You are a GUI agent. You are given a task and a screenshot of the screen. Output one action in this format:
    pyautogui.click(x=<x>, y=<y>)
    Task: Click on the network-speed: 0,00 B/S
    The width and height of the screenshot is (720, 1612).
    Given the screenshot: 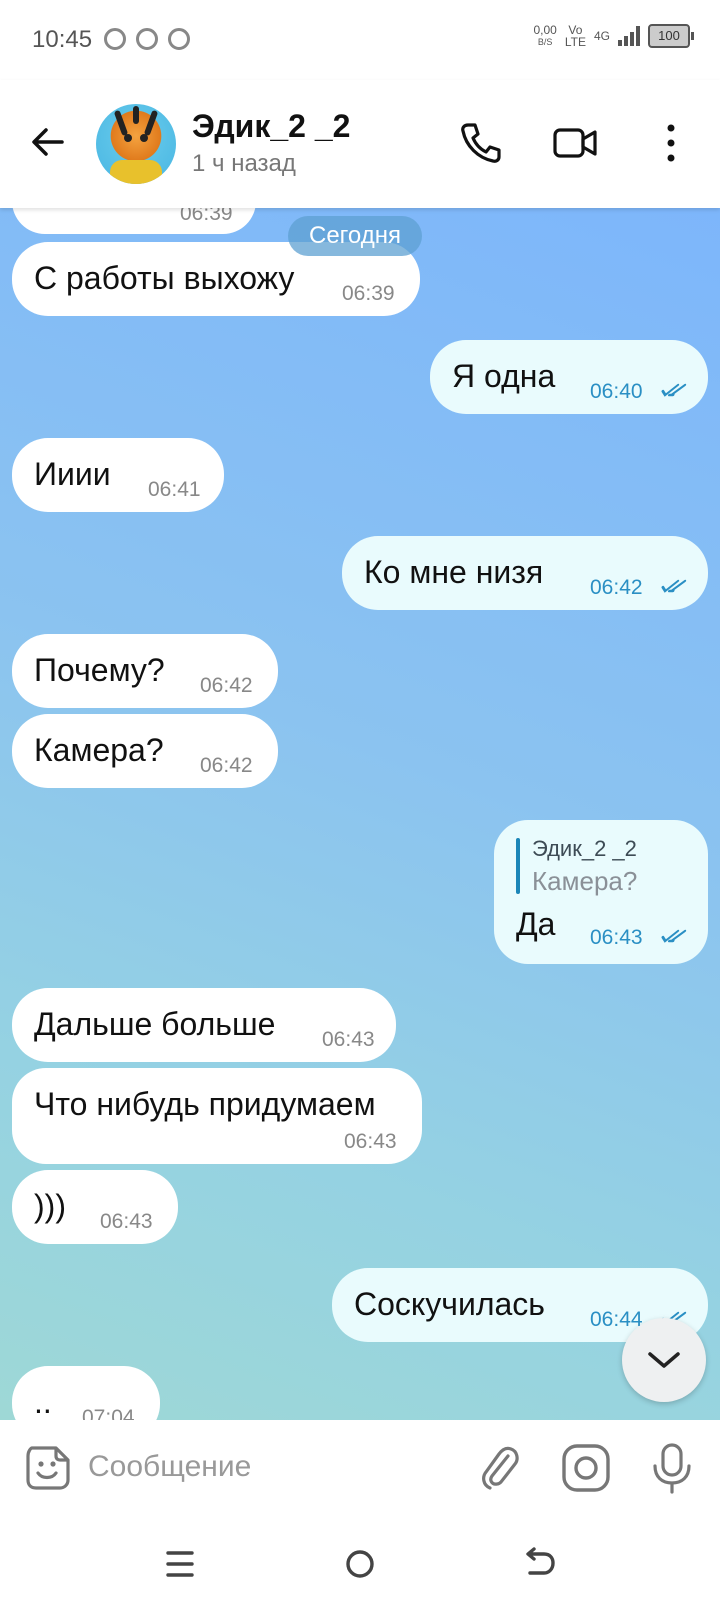 What is the action you would take?
    pyautogui.click(x=545, y=36)
    